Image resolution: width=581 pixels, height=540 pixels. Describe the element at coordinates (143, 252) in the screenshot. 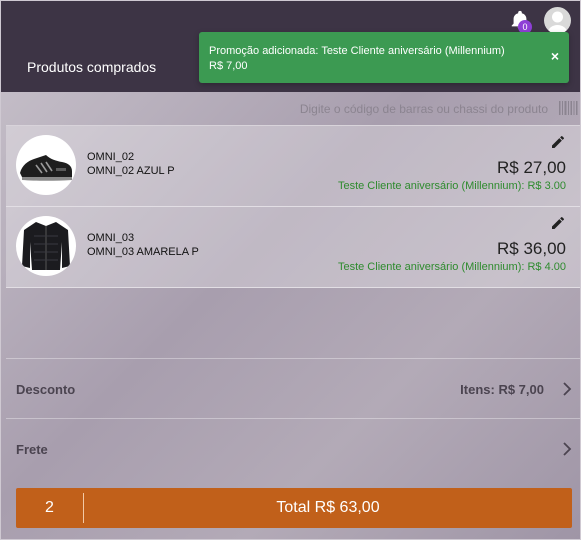

I see `product-description: OMNI_03 AMARELA P` at that location.